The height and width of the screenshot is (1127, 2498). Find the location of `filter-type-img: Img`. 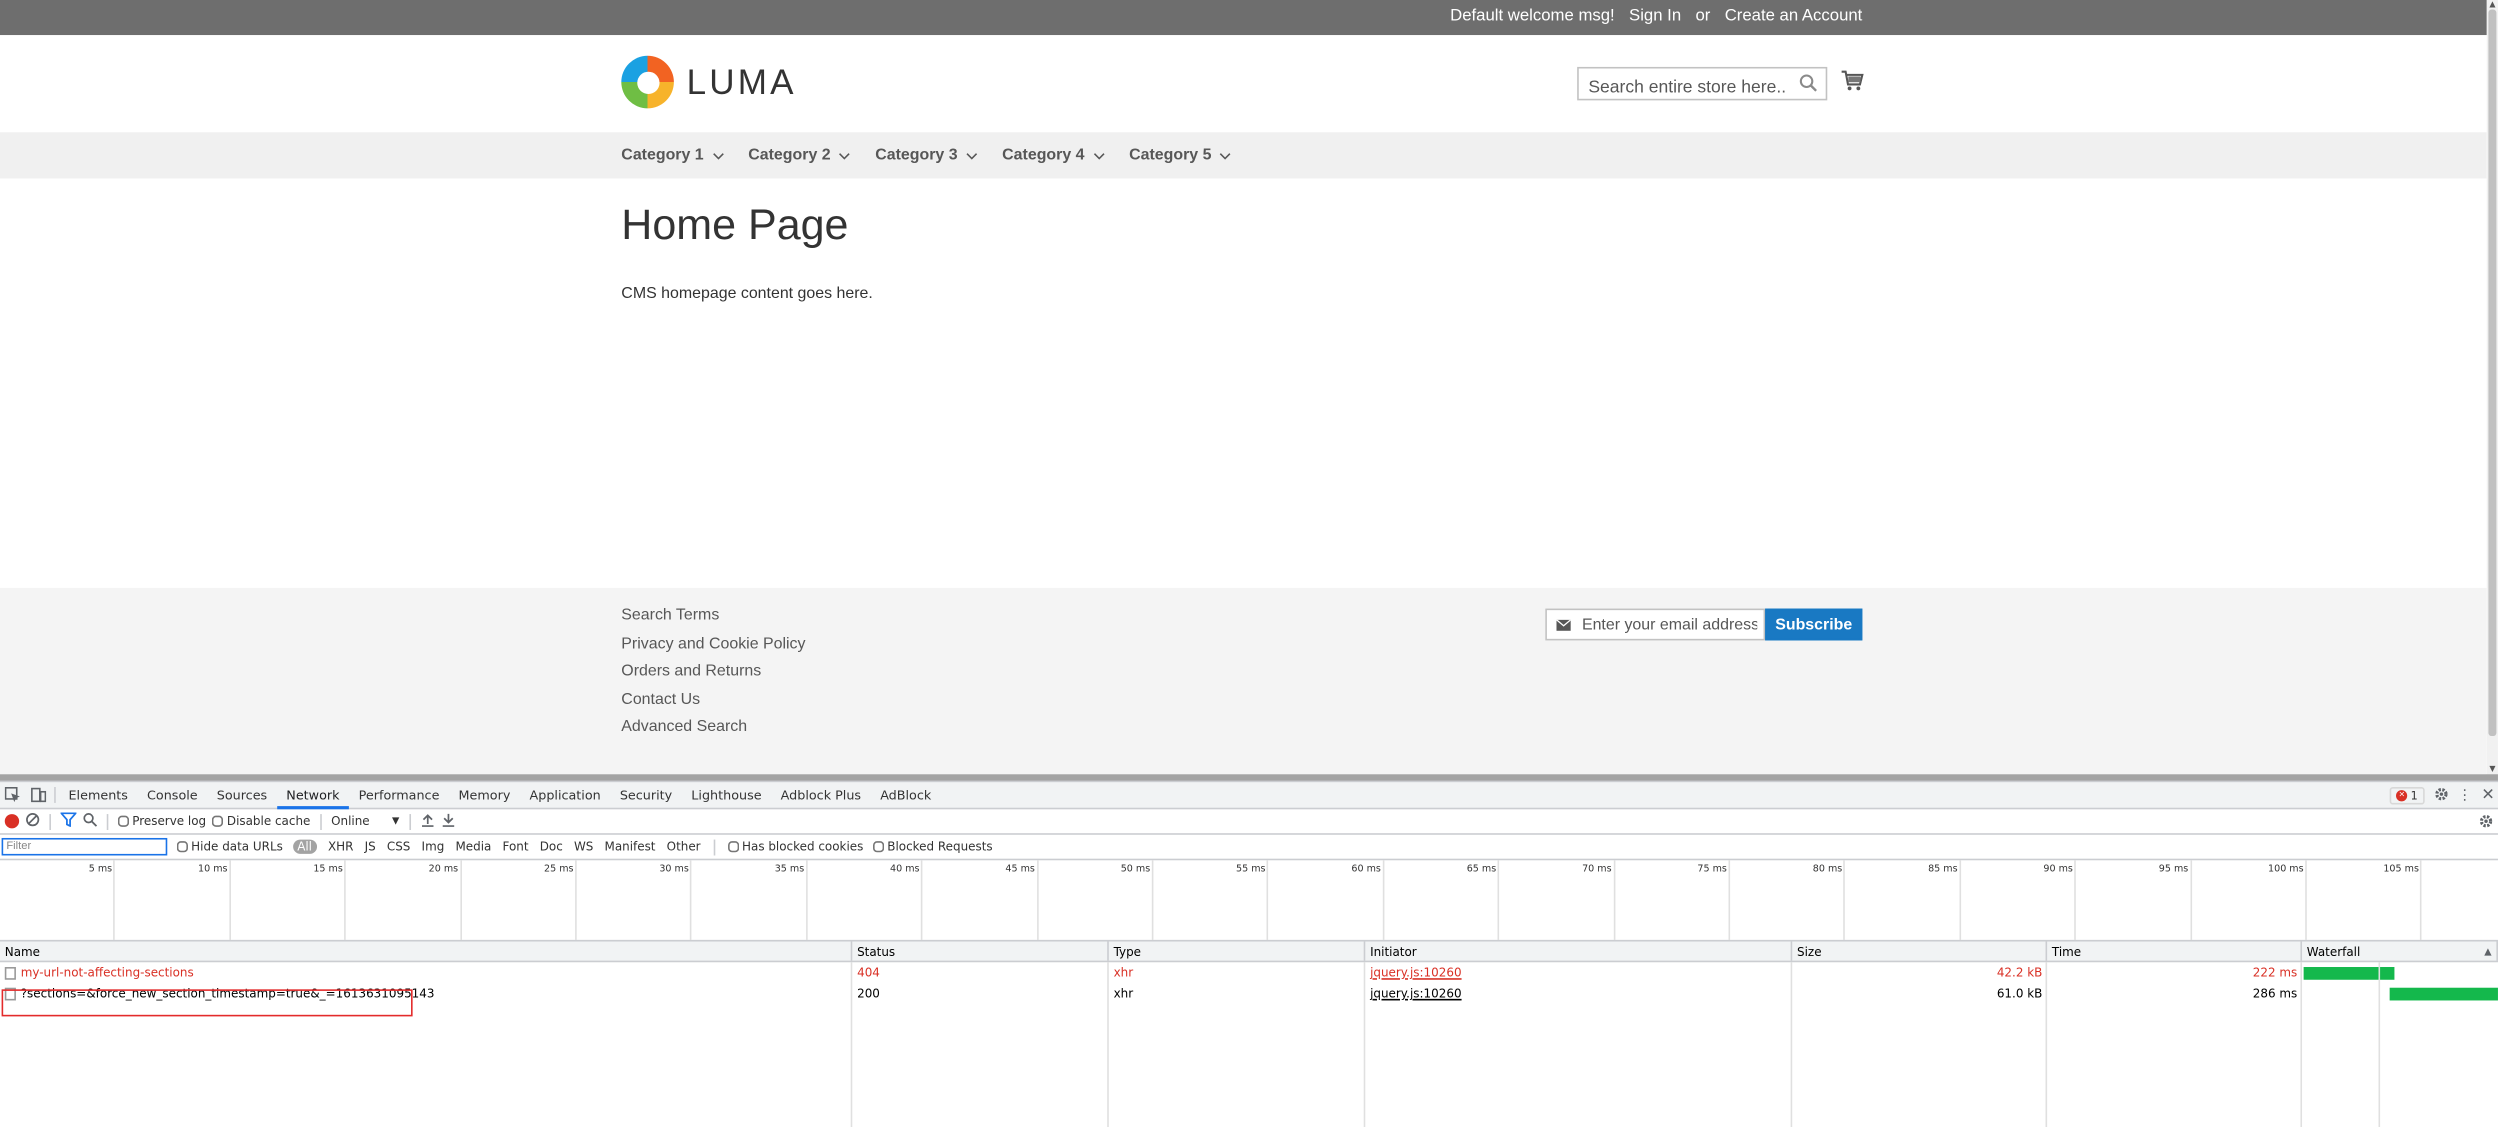

filter-type-img: Img is located at coordinates (433, 847).